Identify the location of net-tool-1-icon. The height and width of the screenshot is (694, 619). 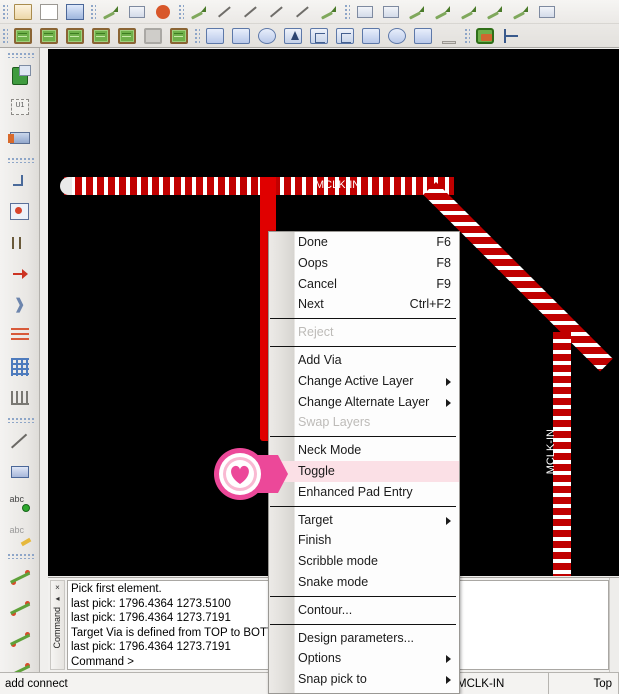
(20, 576).